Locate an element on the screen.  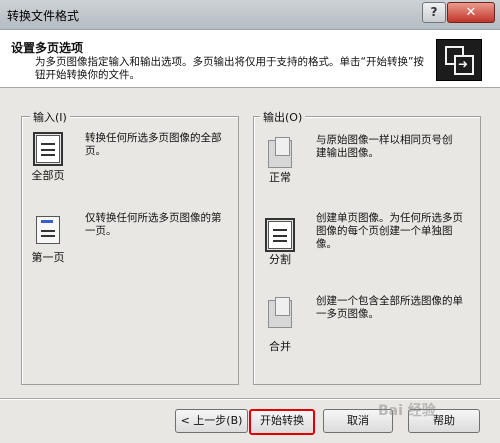
option-desc-merge: 创建一个包含全部所选图像的单一多页图像。 is located at coordinates (389, 307).